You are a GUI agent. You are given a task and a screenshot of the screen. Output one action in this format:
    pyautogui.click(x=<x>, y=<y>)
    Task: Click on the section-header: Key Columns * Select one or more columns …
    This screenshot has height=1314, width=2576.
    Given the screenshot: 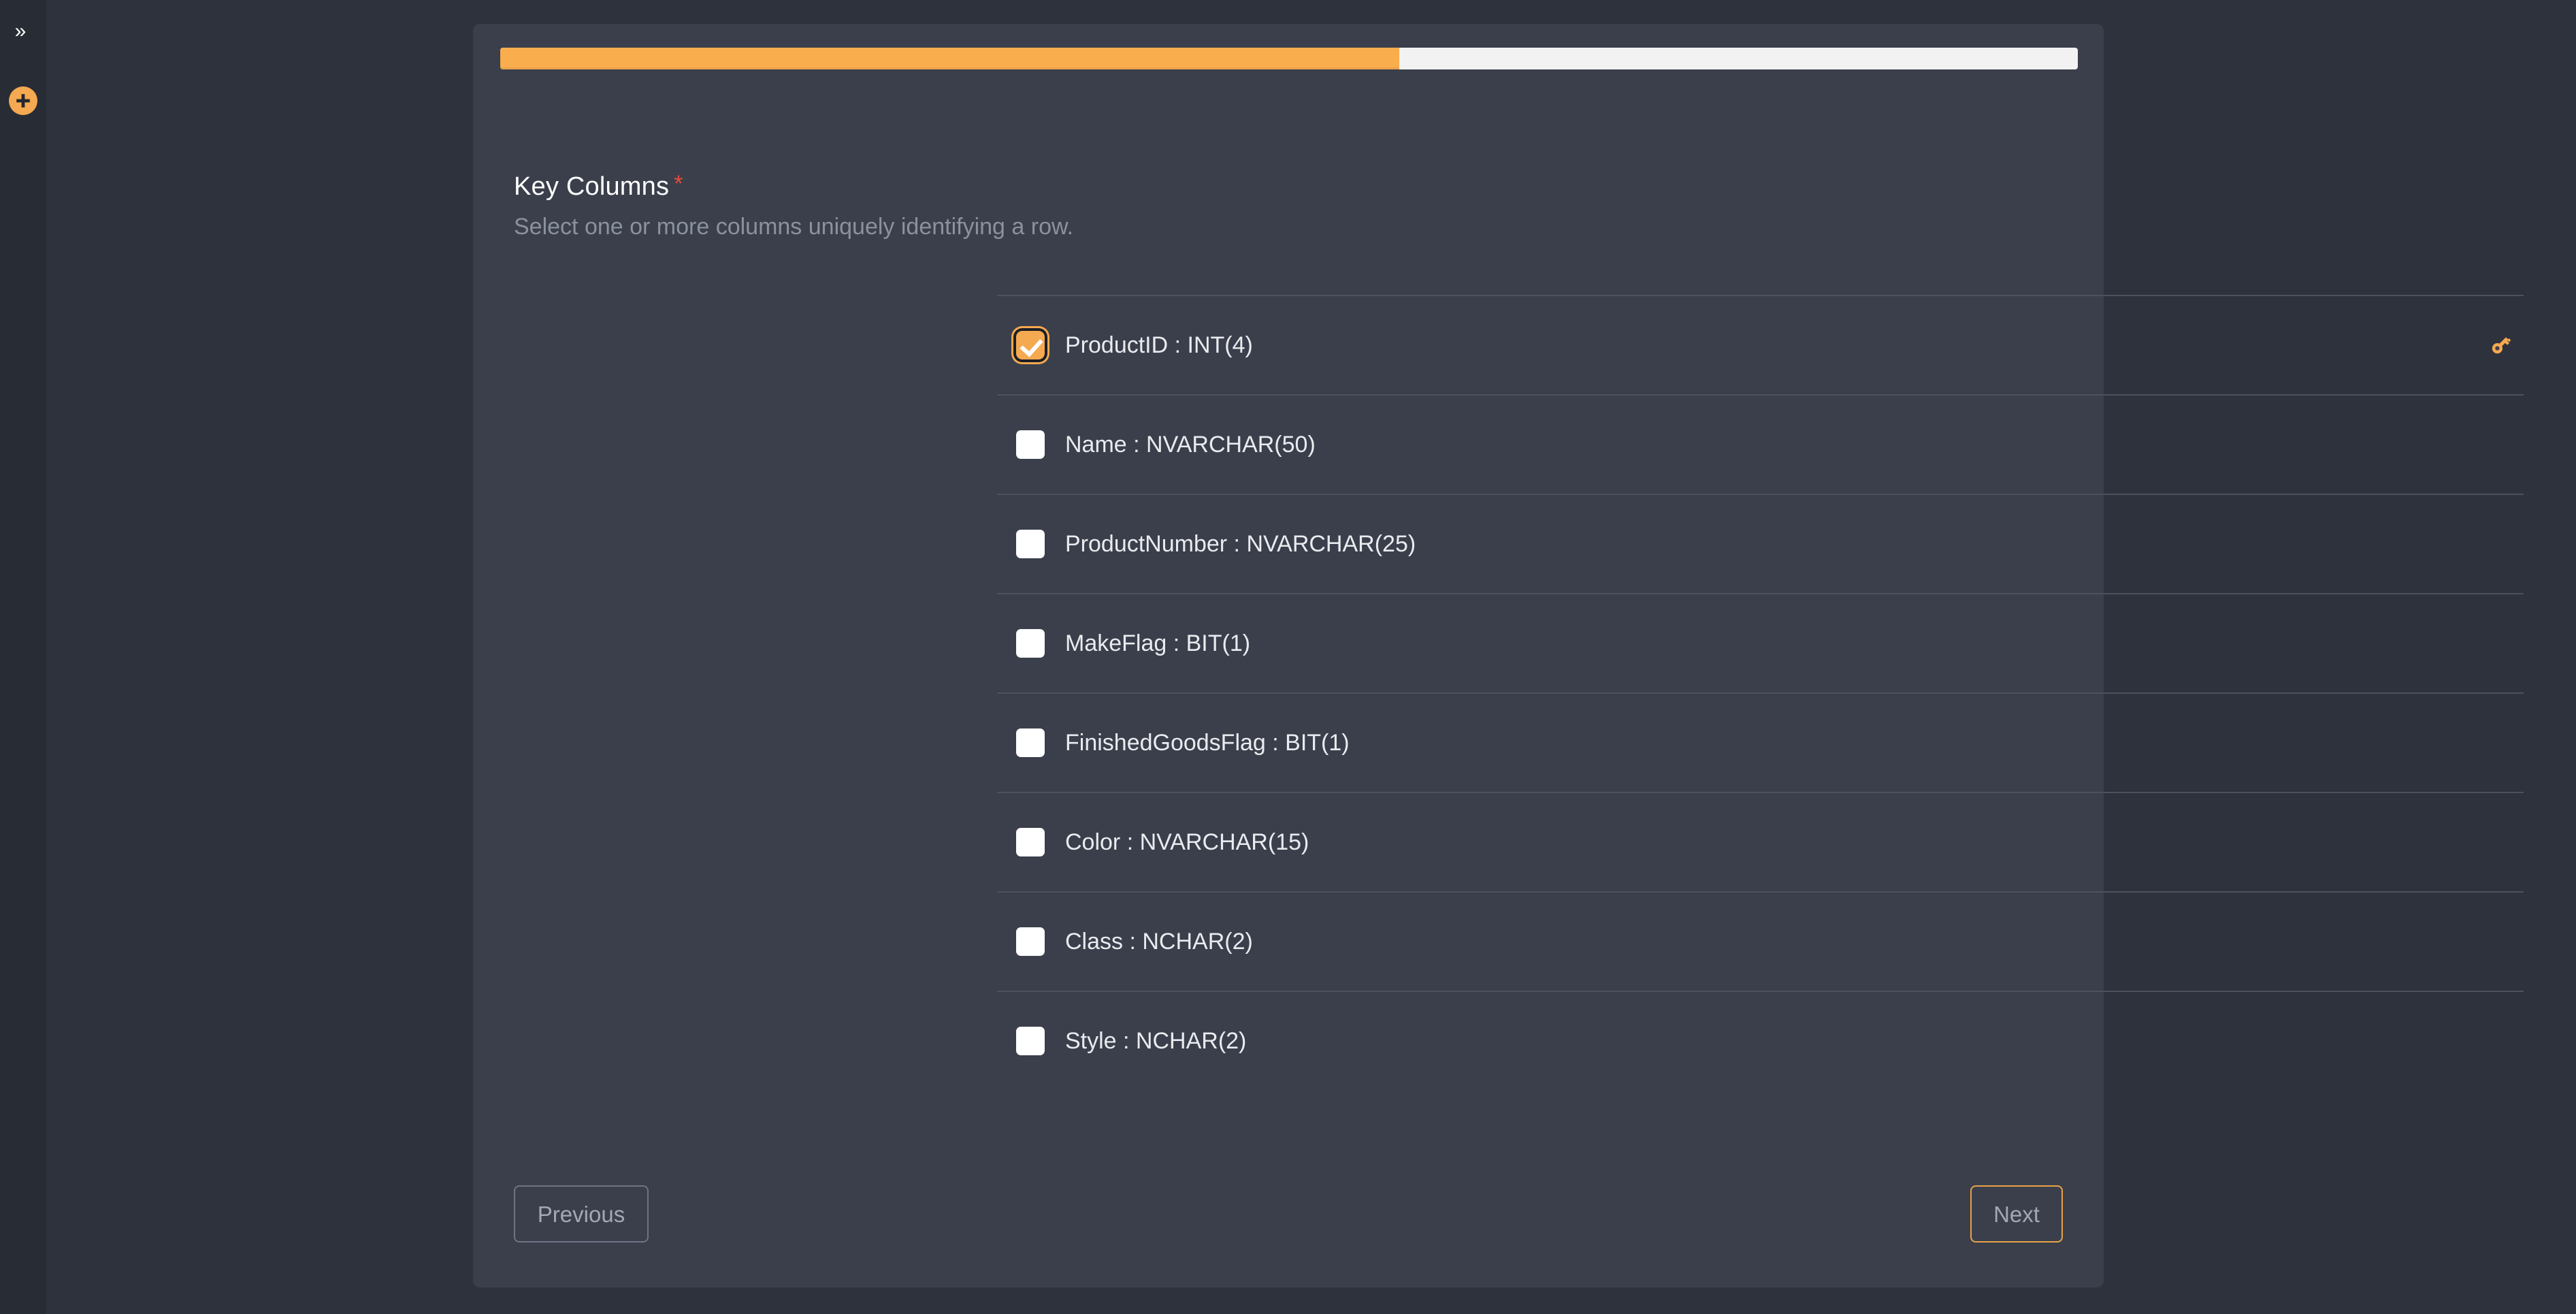 What is the action you would take?
    pyautogui.click(x=1290, y=206)
    